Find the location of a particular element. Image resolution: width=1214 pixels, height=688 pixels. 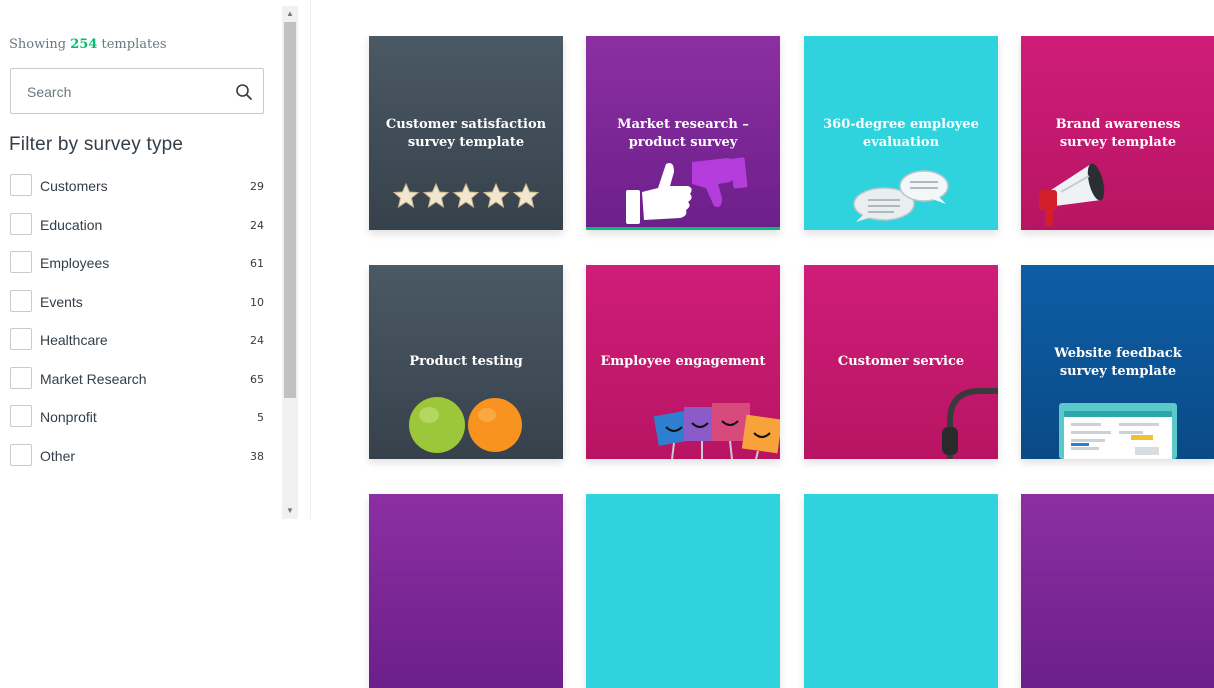

search-icon is located at coordinates (244, 92).